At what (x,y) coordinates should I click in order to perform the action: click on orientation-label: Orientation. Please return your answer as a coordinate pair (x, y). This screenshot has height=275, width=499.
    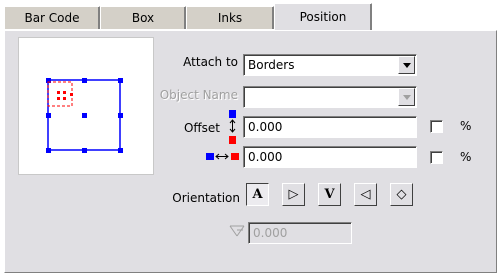
    Looking at the image, I should click on (206, 198).